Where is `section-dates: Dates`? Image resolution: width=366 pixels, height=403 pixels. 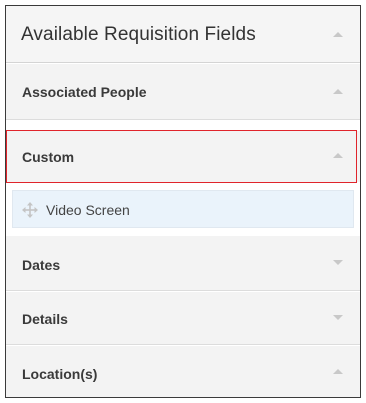
section-dates: Dates is located at coordinates (183, 263).